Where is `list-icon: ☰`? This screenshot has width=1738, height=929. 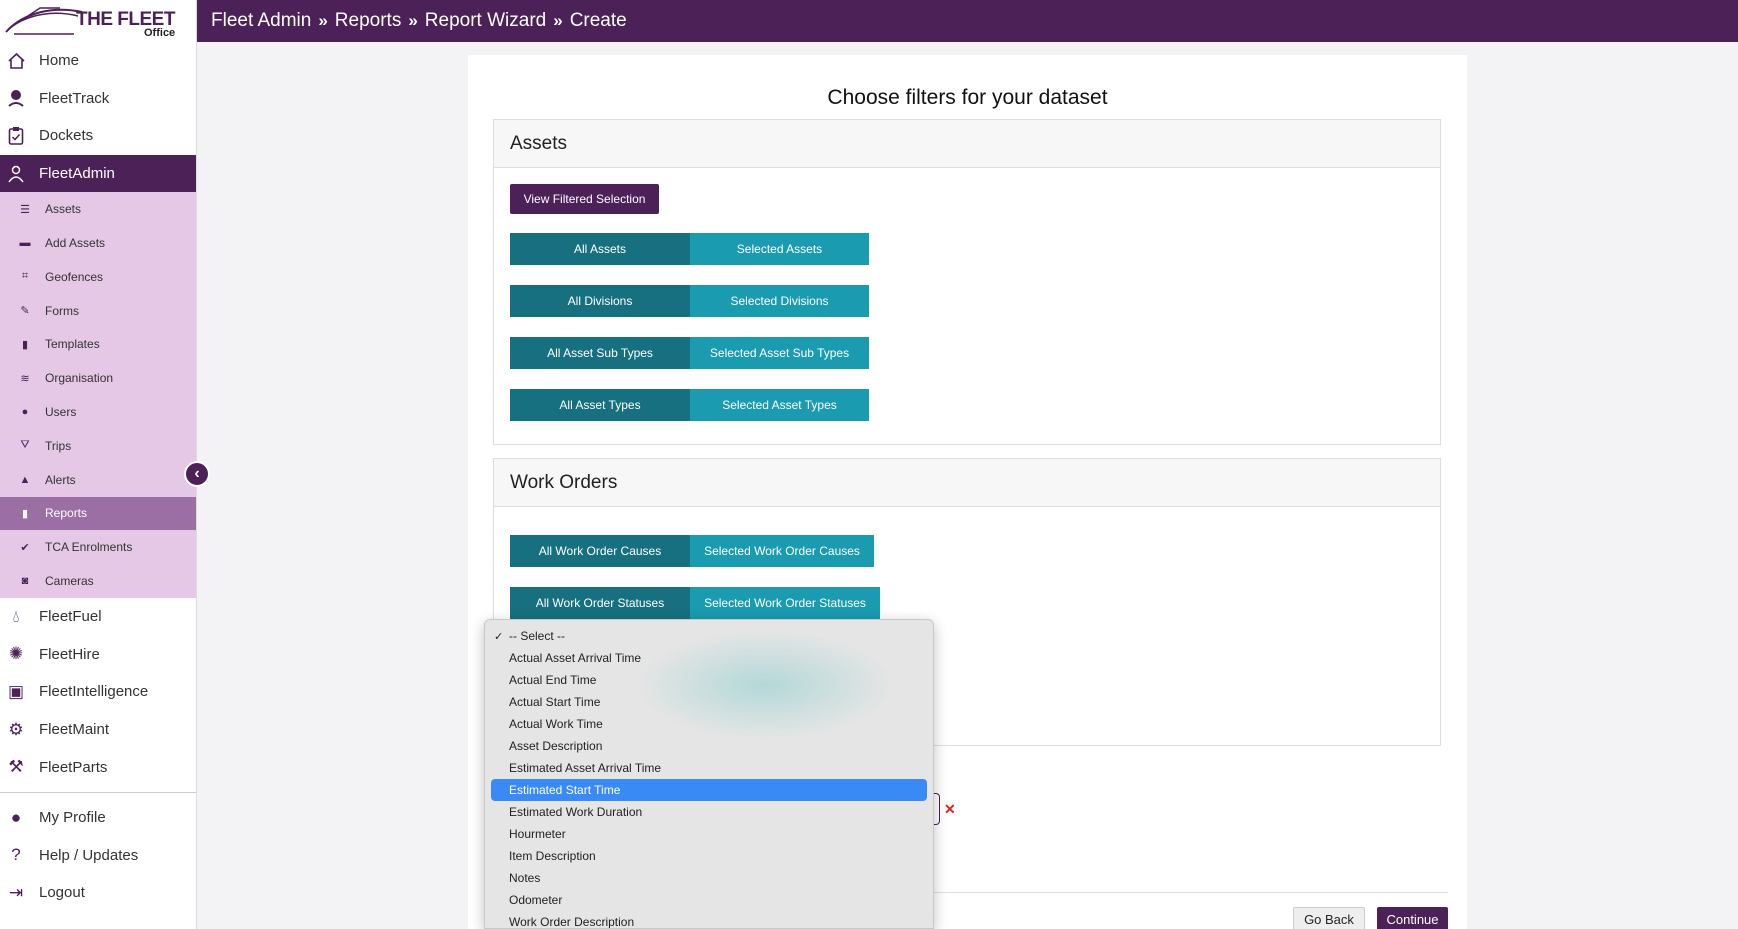 list-icon: ☰ is located at coordinates (25, 209).